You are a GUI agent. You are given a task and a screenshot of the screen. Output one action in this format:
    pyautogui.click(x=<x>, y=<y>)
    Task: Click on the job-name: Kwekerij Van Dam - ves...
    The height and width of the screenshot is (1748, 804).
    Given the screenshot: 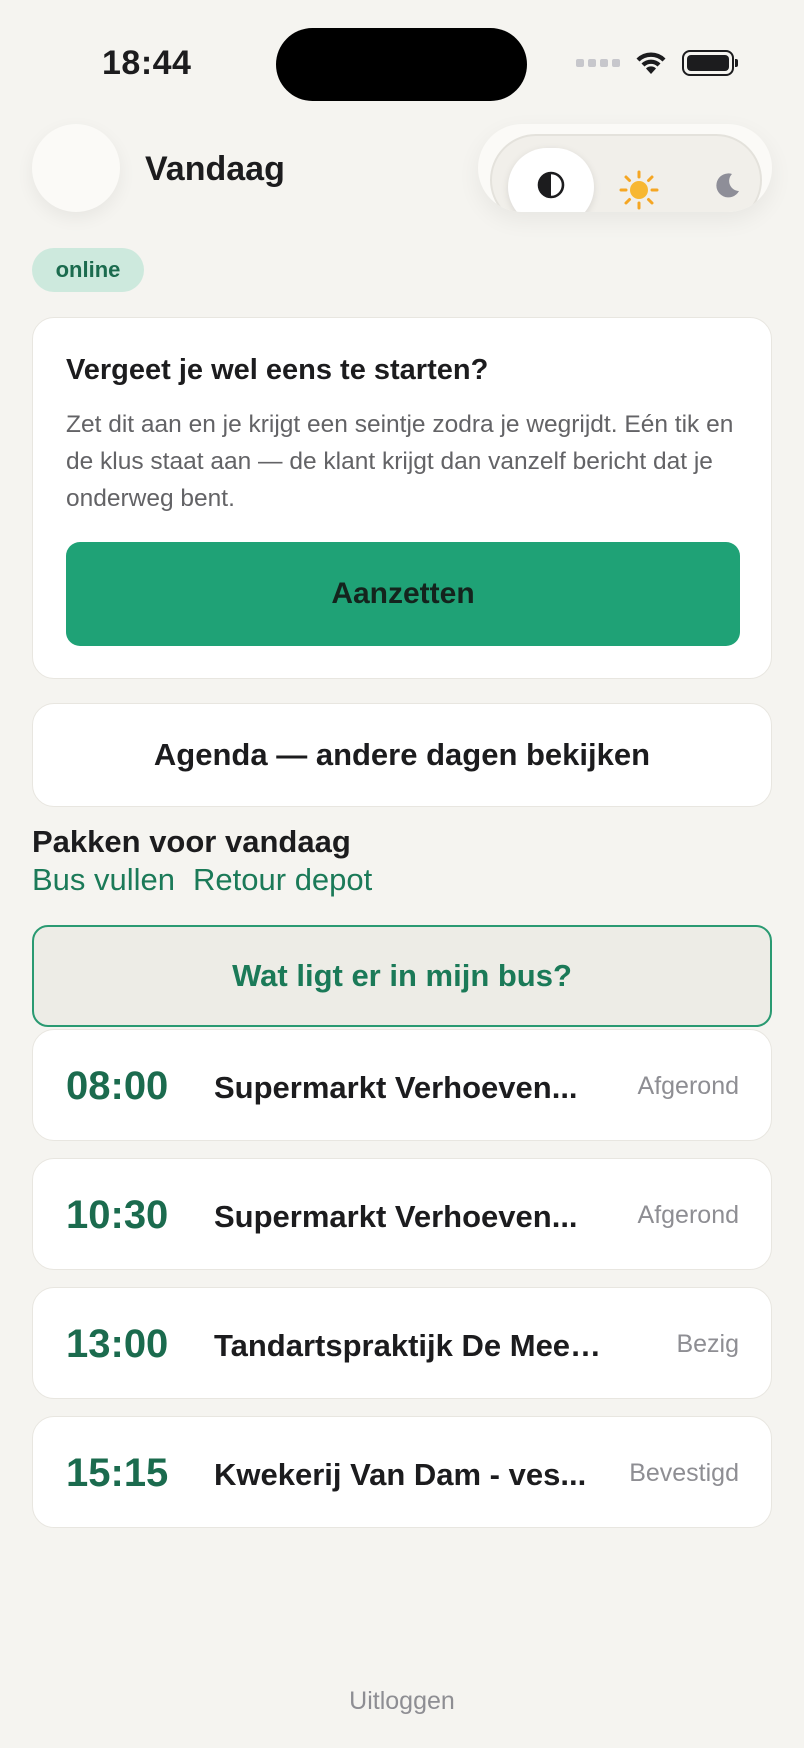 What is the action you would take?
    pyautogui.click(x=400, y=1474)
    